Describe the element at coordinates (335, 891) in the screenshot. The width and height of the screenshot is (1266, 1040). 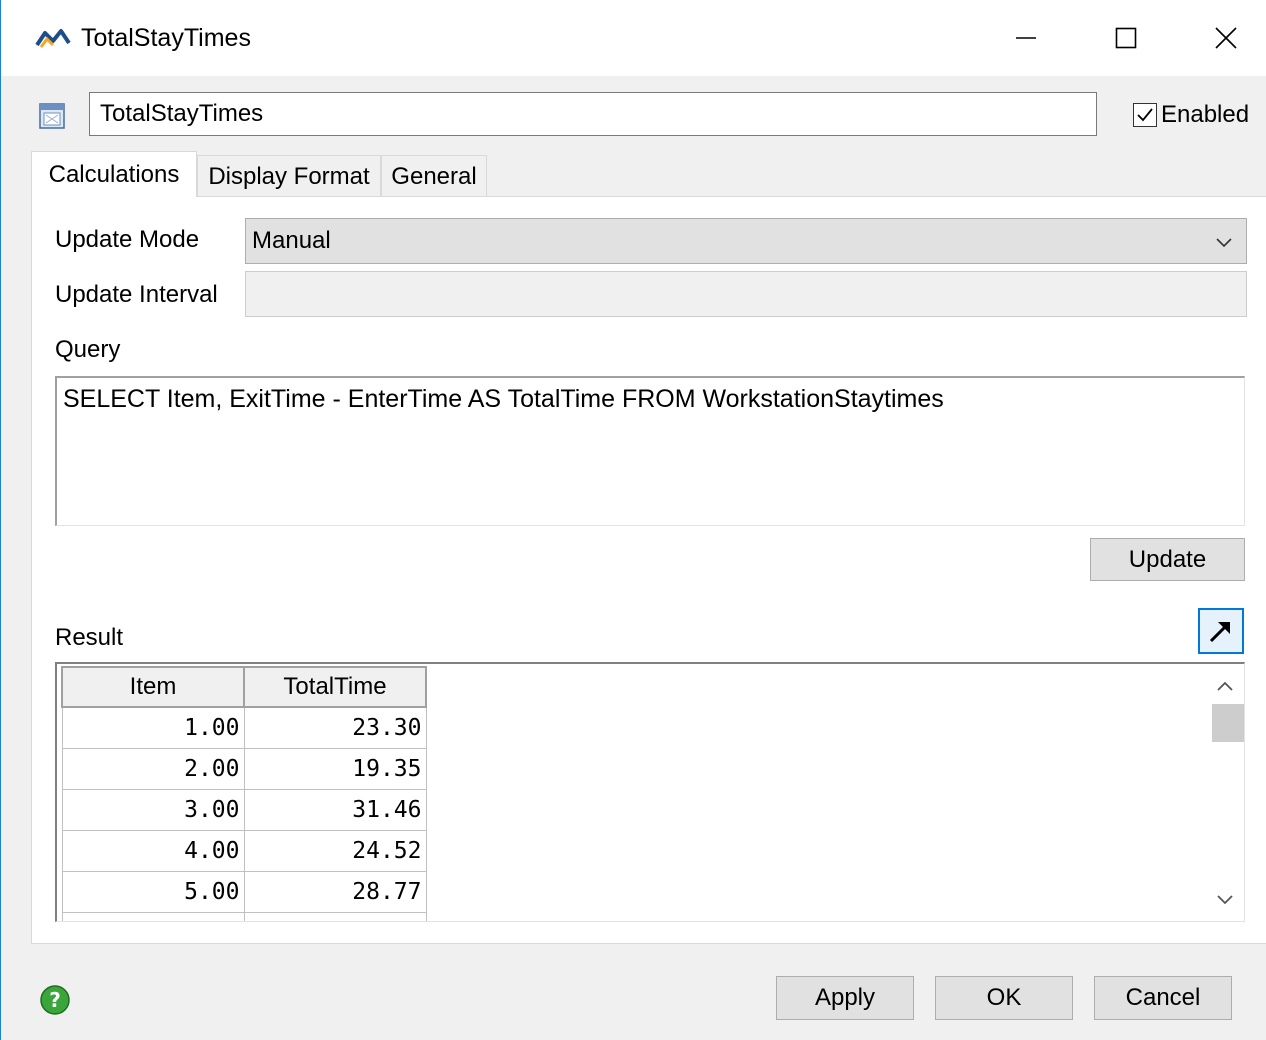
I see `cell-totaltime: 28.77` at that location.